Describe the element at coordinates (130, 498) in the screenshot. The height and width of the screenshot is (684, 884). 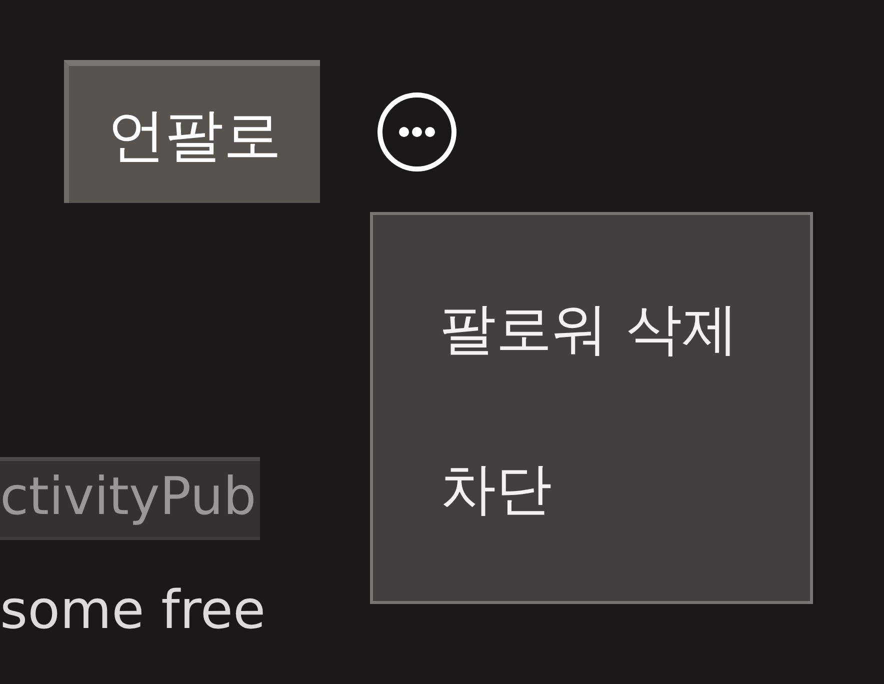
I see `tag: ctivityPub` at that location.